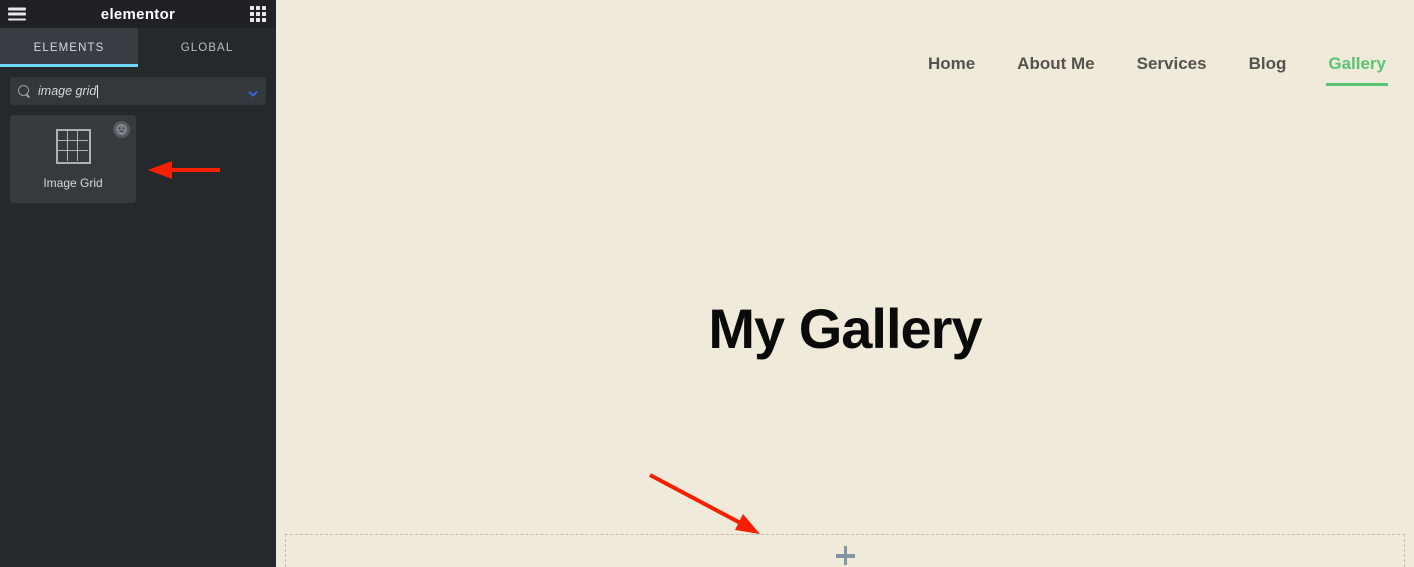  What do you see at coordinates (845, 555) in the screenshot?
I see `plus-icon` at bounding box center [845, 555].